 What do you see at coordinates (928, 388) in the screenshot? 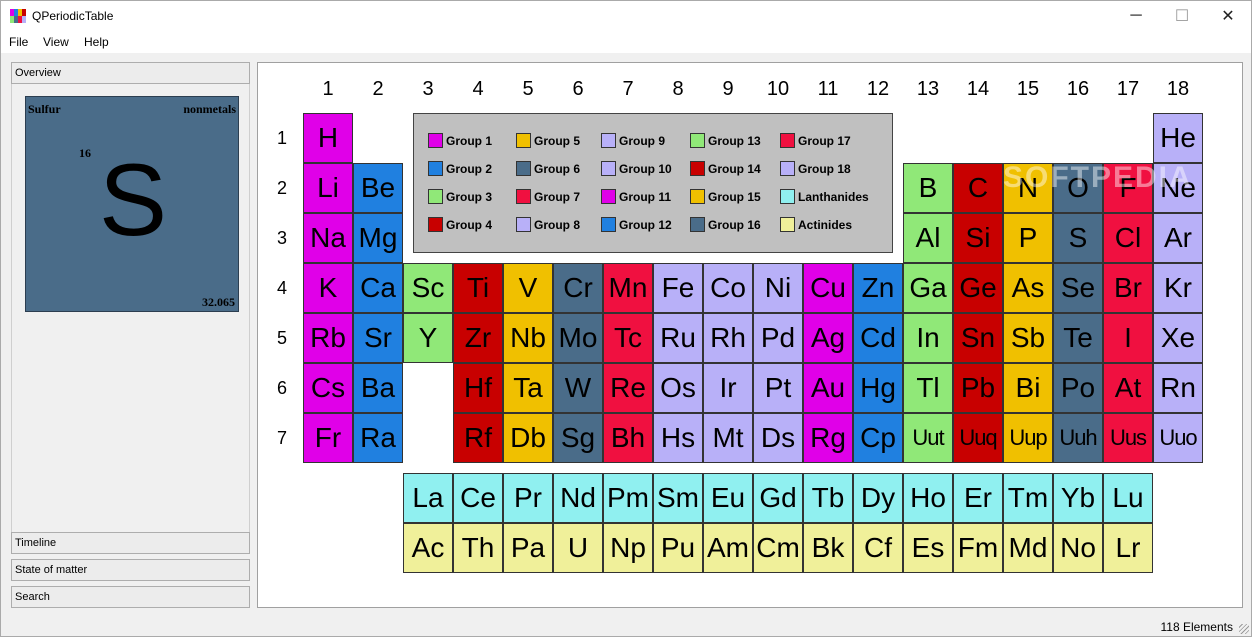
I see `element-cell: Tl` at bounding box center [928, 388].